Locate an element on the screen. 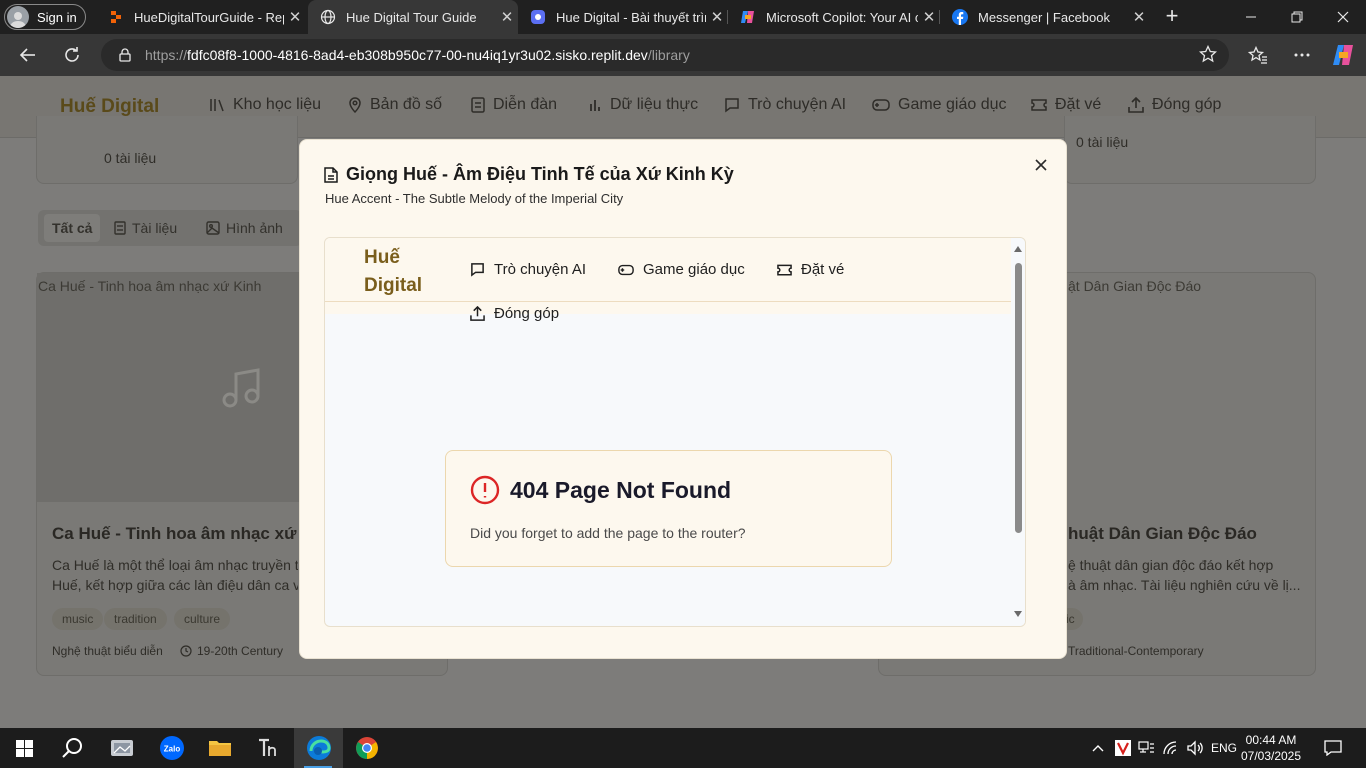 This screenshot has width=1366, height=768. notification-center-button is located at coordinates (1333, 748).